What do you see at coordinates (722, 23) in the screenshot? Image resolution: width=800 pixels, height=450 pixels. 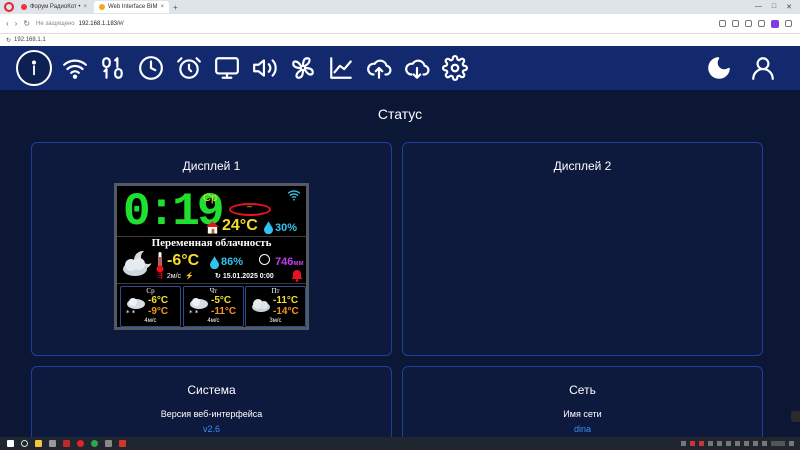 I see `camera-icon` at bounding box center [722, 23].